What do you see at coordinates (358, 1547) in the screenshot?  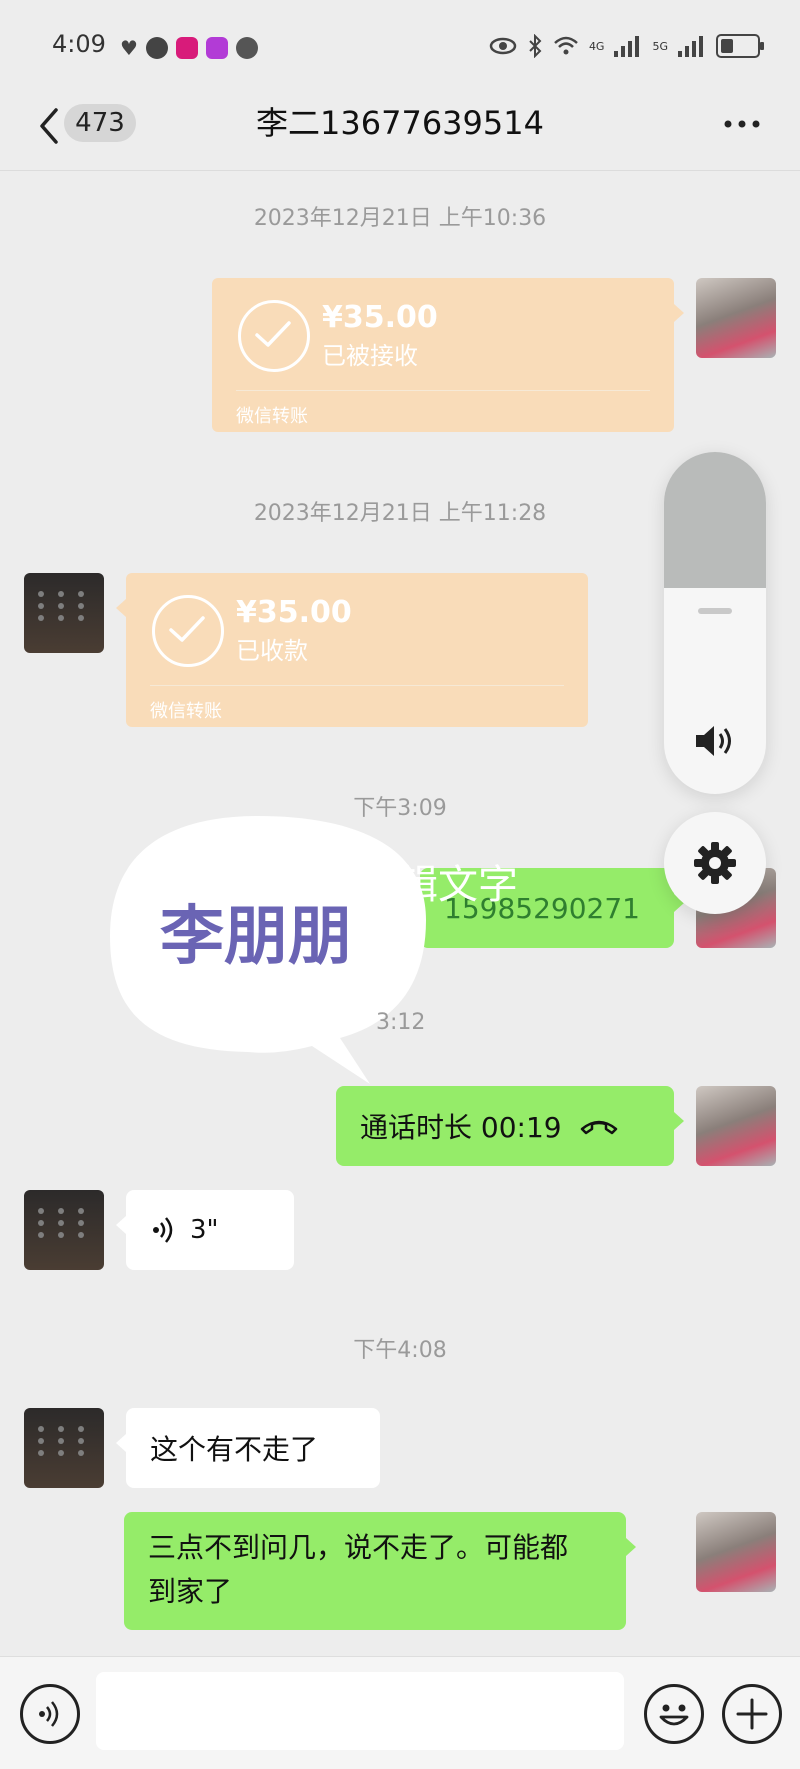 I see `message-text-line1: 三点不到问几，说不走了。可能都` at bounding box center [358, 1547].